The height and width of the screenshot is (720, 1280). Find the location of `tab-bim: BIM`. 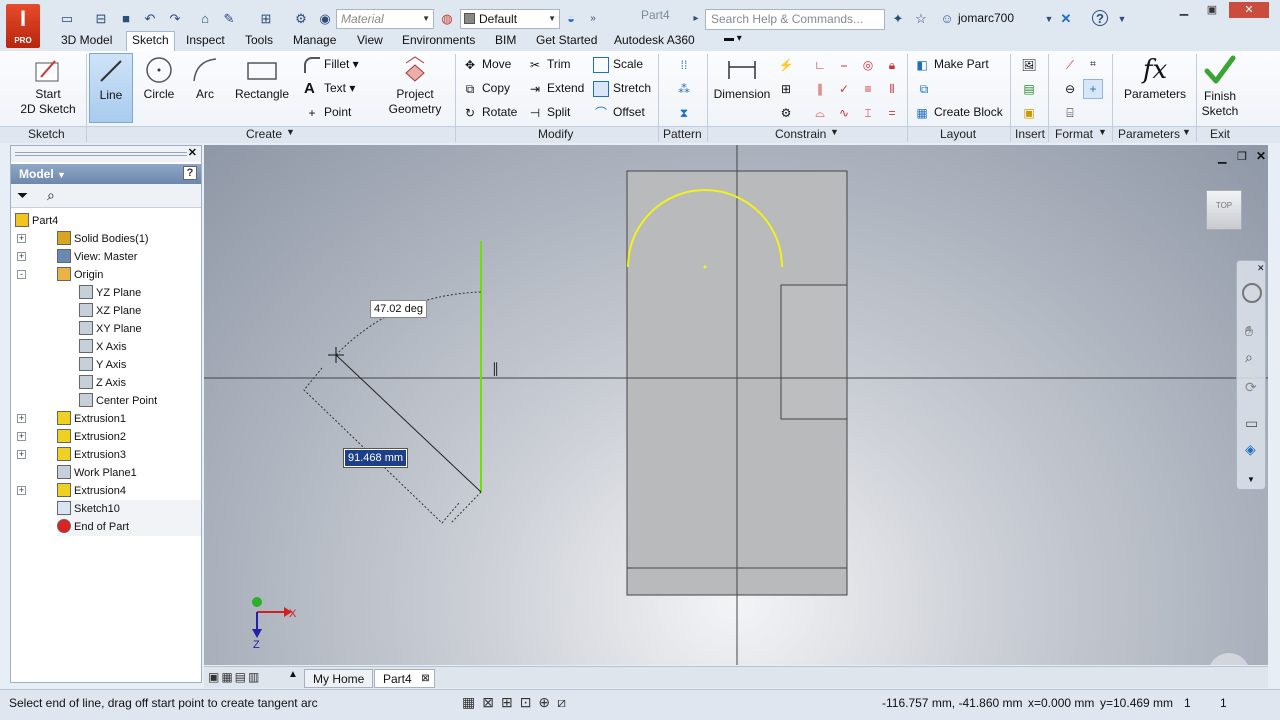

tab-bim: BIM is located at coordinates (505, 40).